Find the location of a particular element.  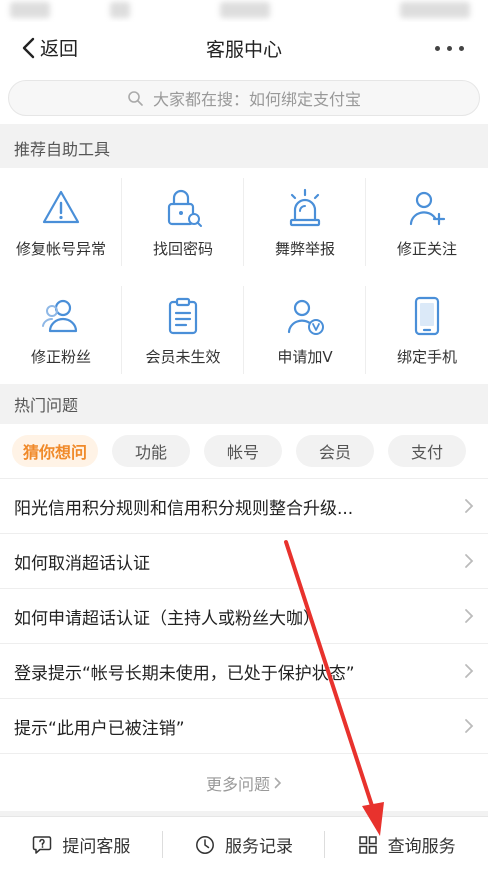

search-input: 大家都在搜：如何绑定支付宝 is located at coordinates (244, 98).